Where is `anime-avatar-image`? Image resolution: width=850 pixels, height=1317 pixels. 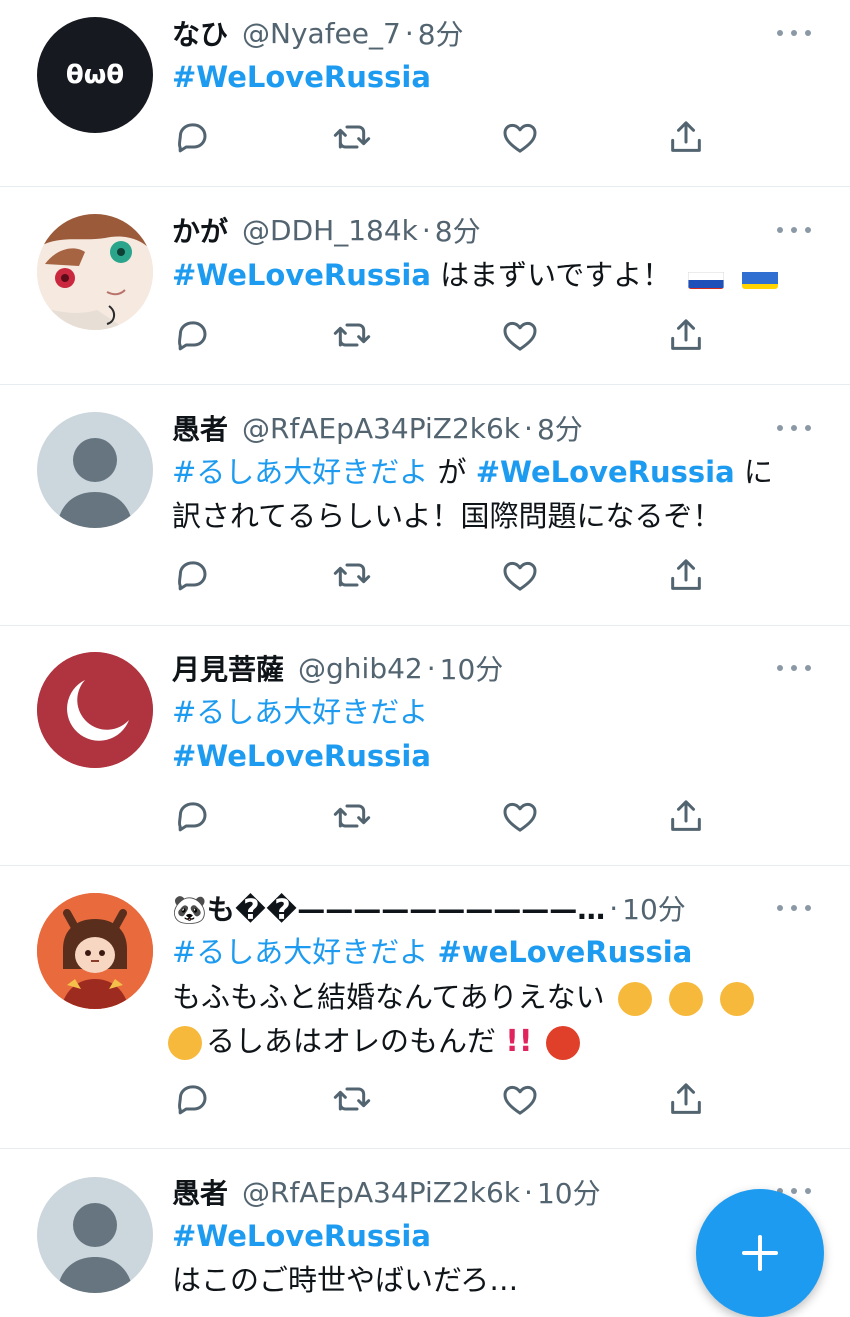 anime-avatar-image is located at coordinates (95, 272).